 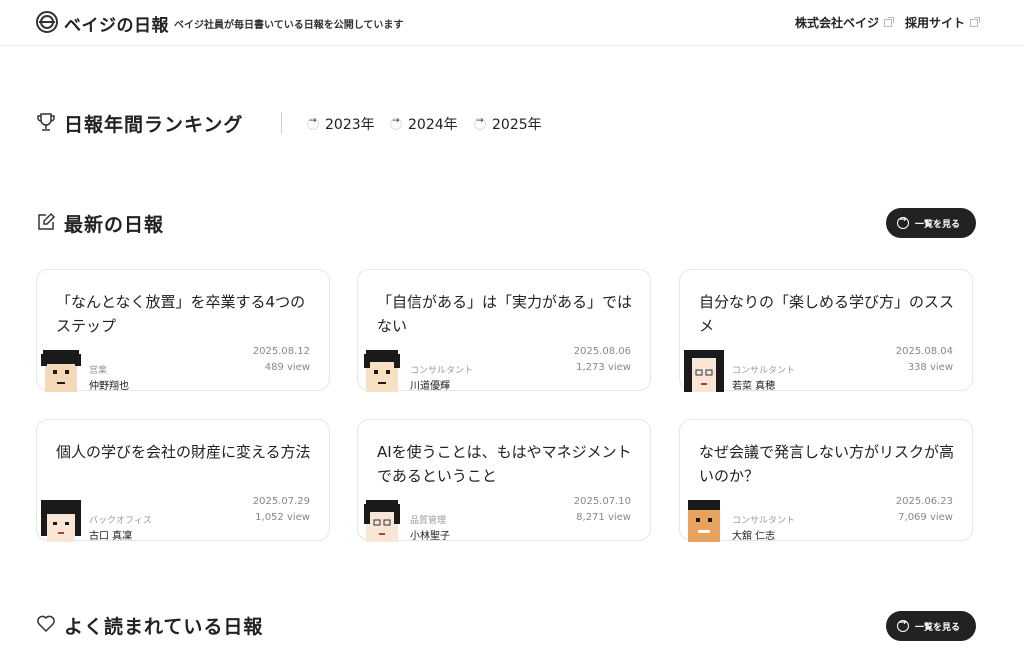 I want to click on author-role: 品質管理, so click(x=428, y=521).